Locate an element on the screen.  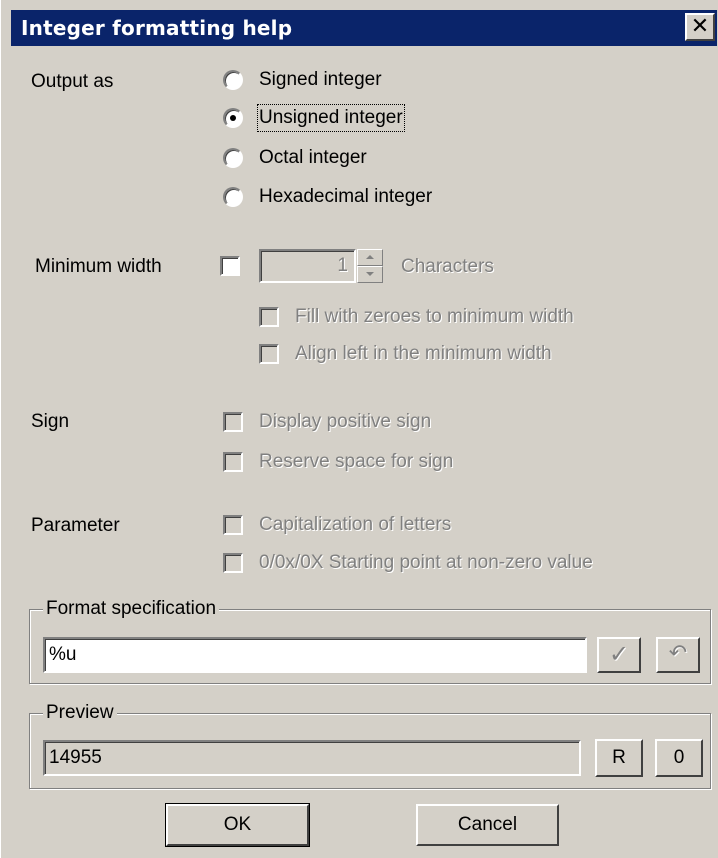
checkmark-icon: ✓ is located at coordinates (619, 654).